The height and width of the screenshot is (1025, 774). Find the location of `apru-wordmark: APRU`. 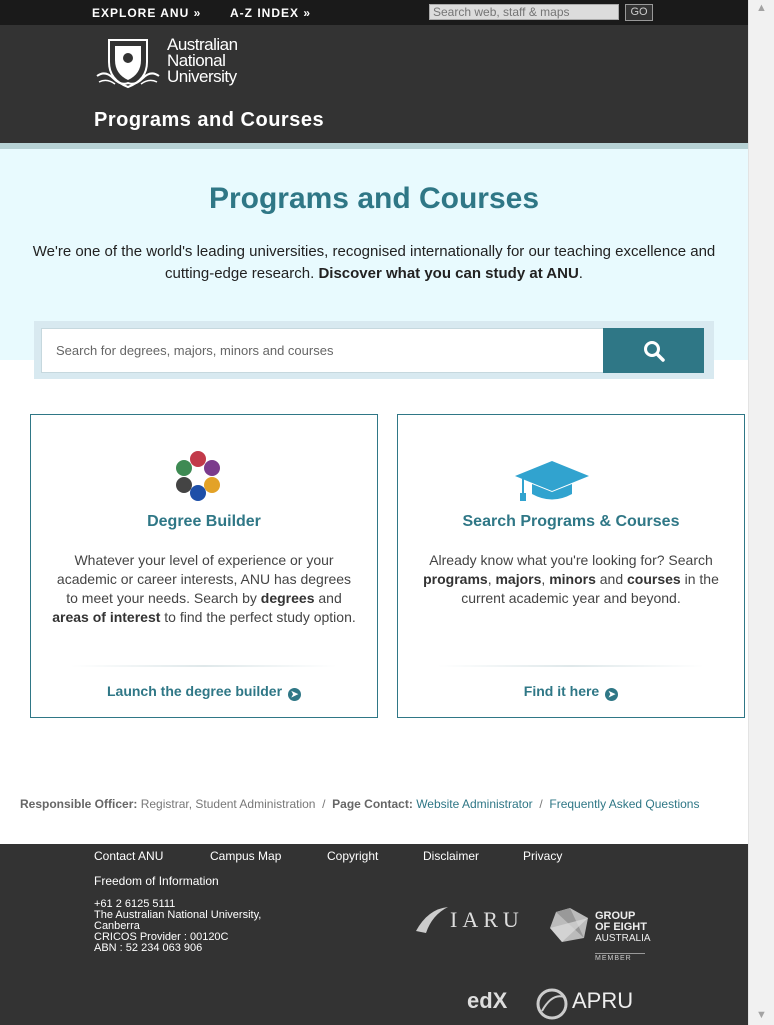

apru-wordmark: APRU is located at coordinates (603, 1000).